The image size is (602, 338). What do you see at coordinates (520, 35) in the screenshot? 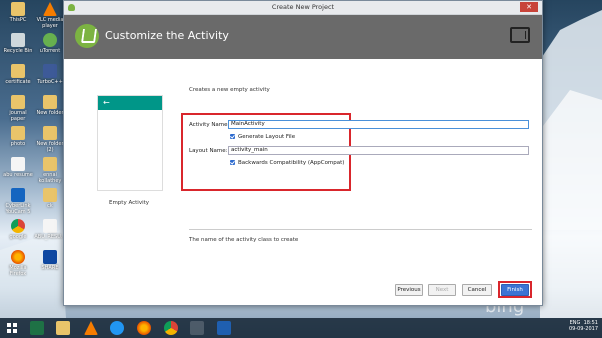
I see `device-form-factor-icon` at bounding box center [520, 35].